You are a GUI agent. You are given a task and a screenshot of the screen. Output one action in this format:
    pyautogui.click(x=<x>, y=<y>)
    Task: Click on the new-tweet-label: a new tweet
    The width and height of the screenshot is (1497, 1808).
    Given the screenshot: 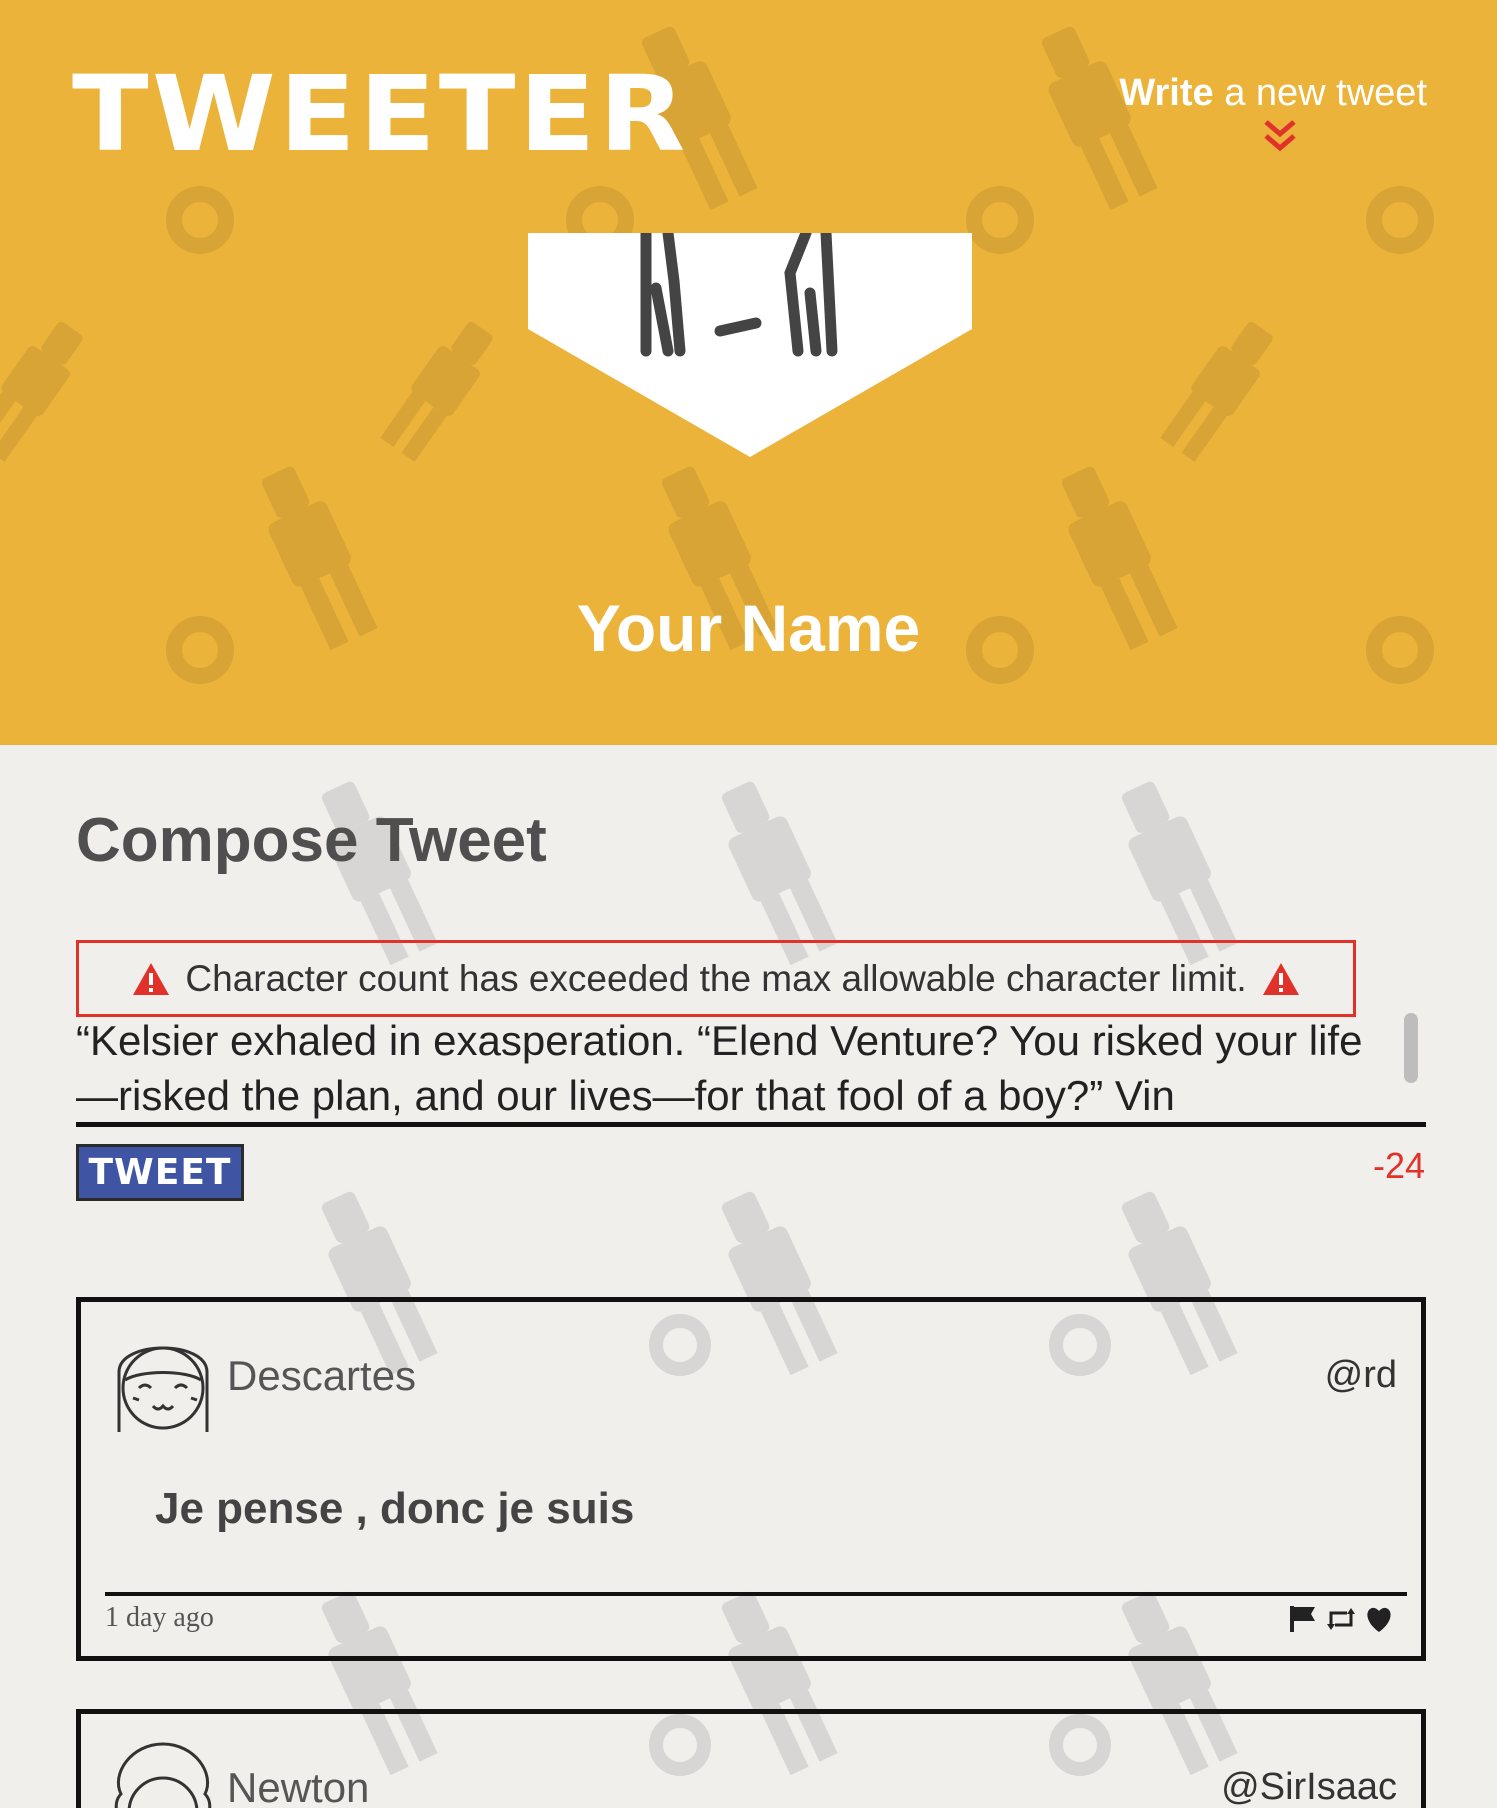 What is the action you would take?
    pyautogui.click(x=1320, y=93)
    